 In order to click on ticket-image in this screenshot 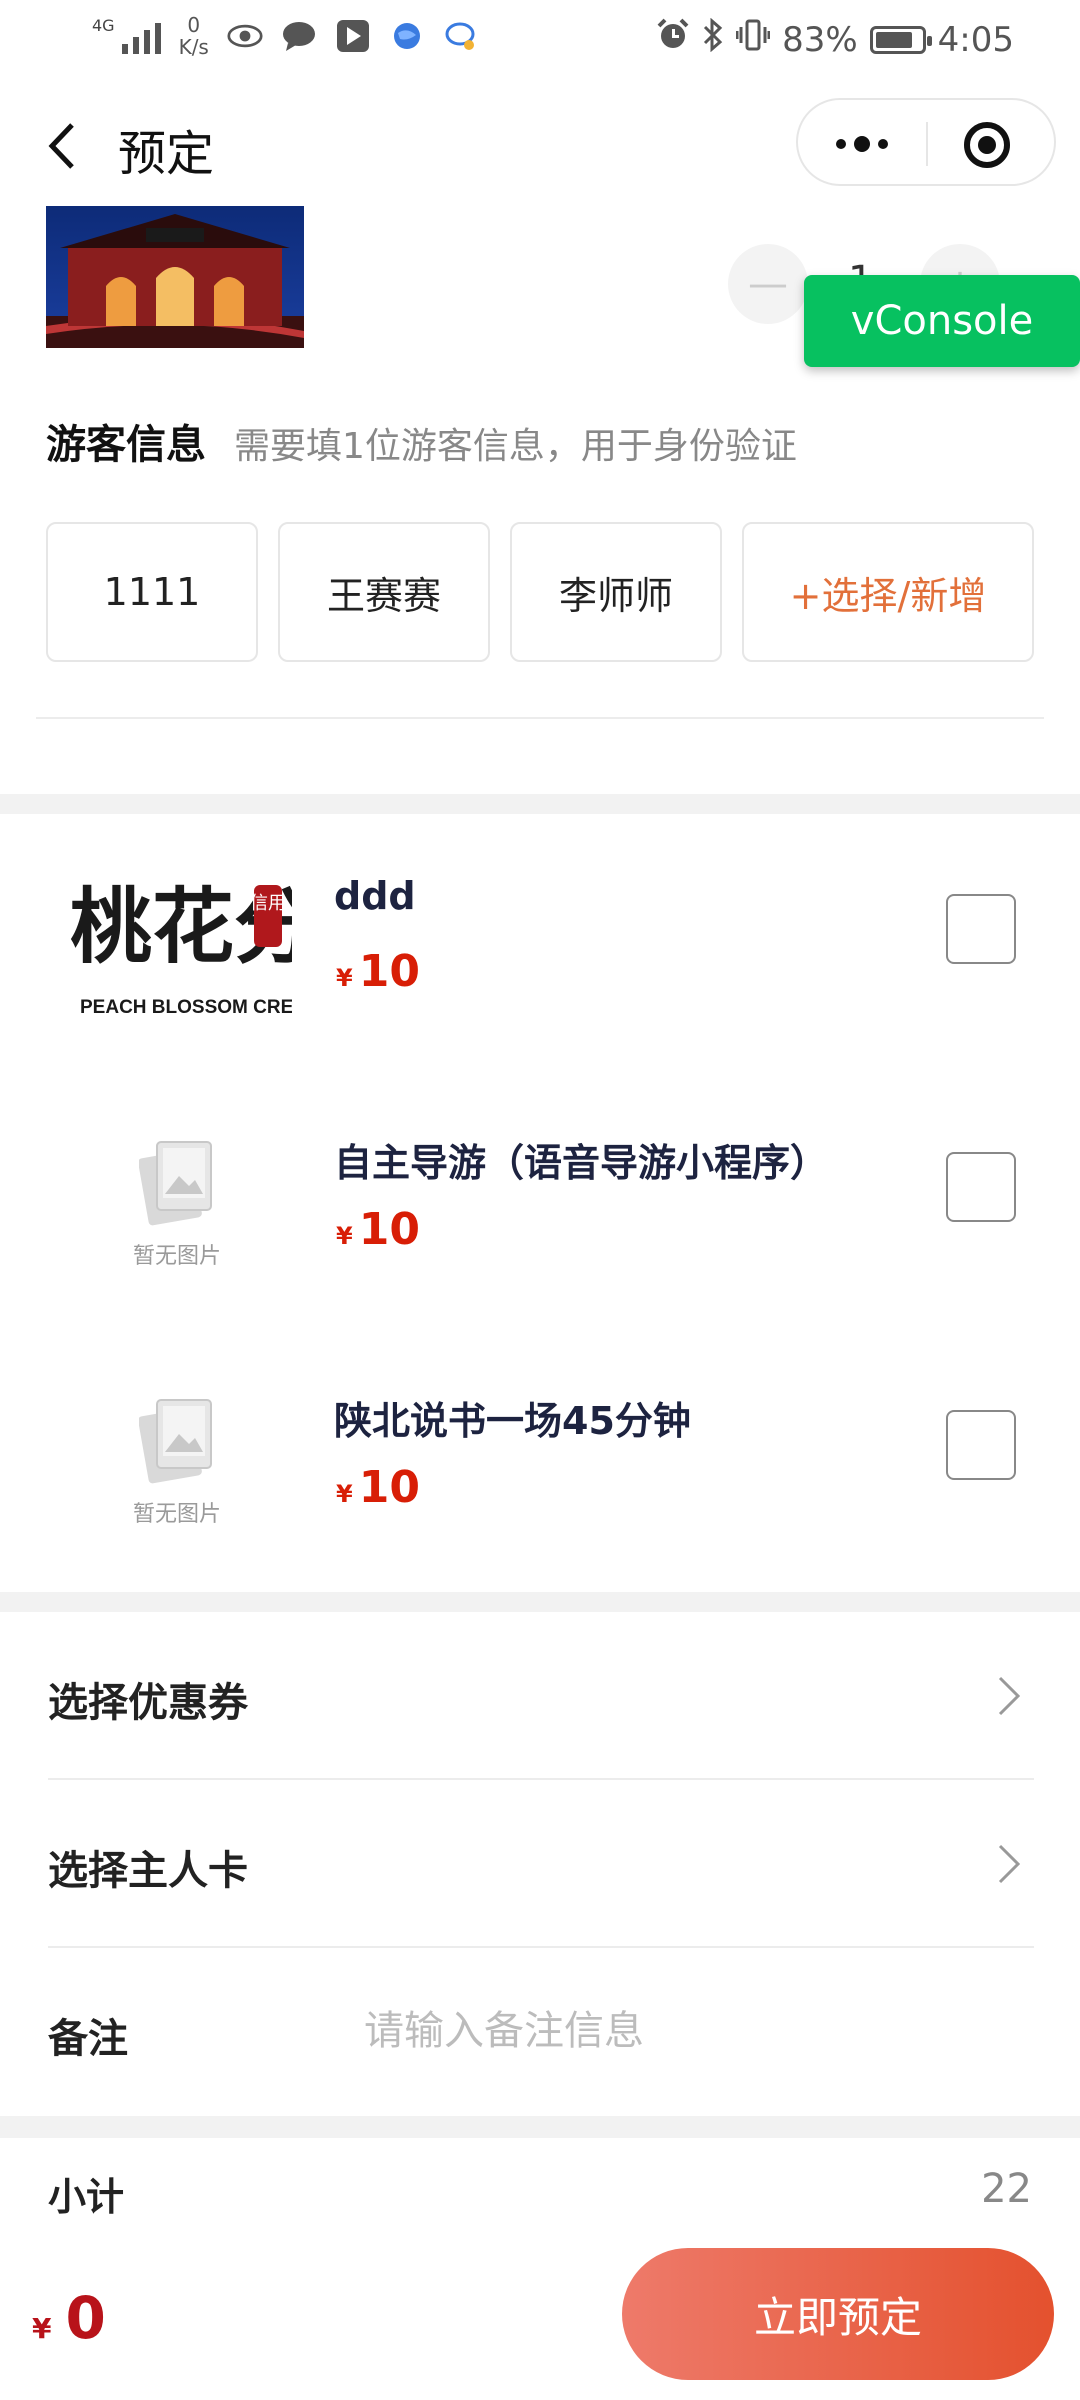, I will do `click(175, 277)`.